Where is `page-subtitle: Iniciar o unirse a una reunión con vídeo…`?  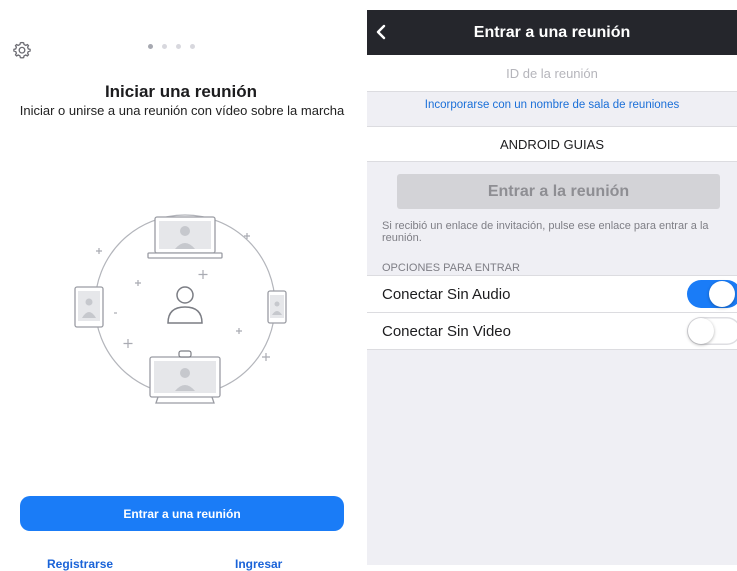 page-subtitle: Iniciar o unirse a una reunión con vídeo… is located at coordinates (182, 110).